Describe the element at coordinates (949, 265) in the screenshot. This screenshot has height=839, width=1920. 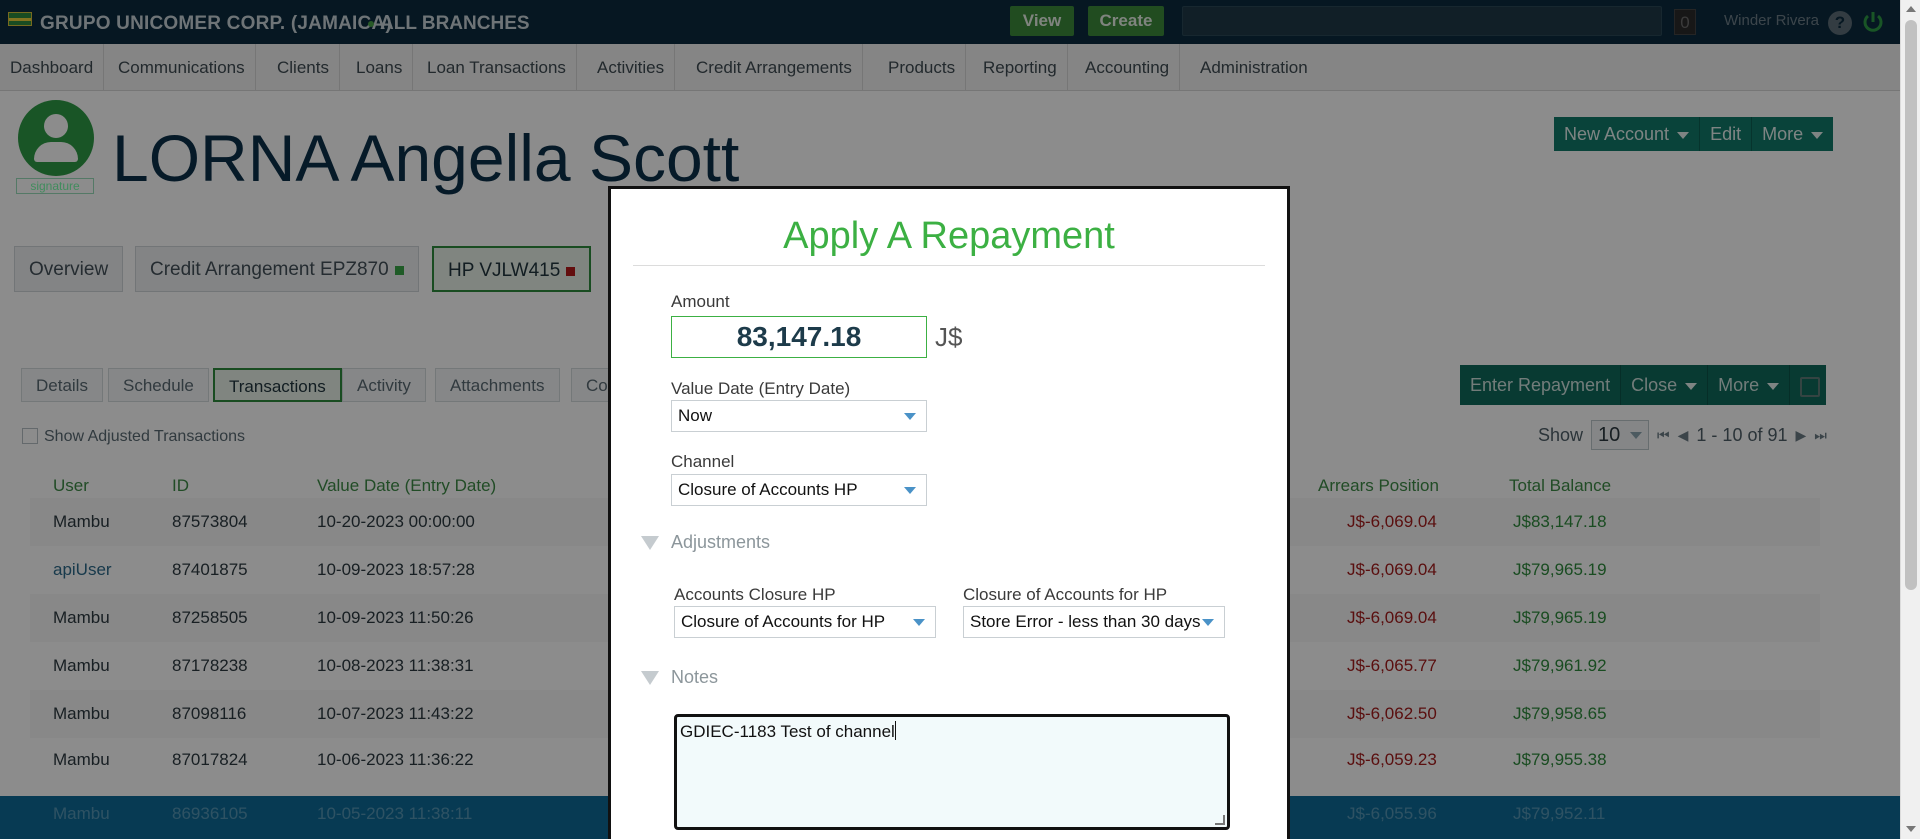
I see `title-divider` at that location.